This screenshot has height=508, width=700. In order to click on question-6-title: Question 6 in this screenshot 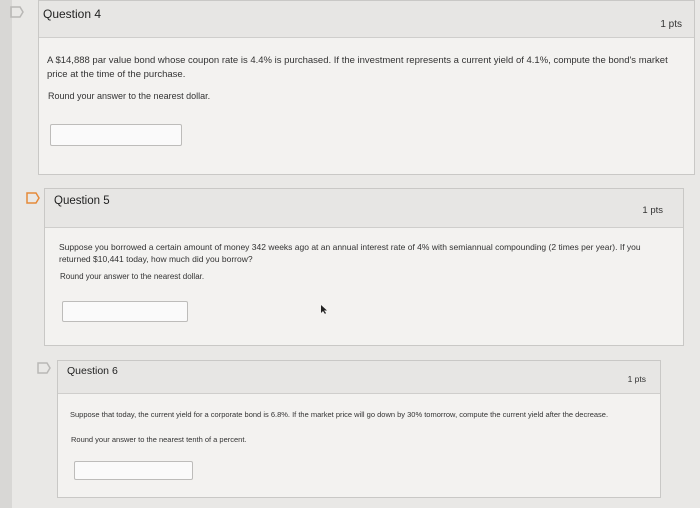, I will do `click(92, 371)`.